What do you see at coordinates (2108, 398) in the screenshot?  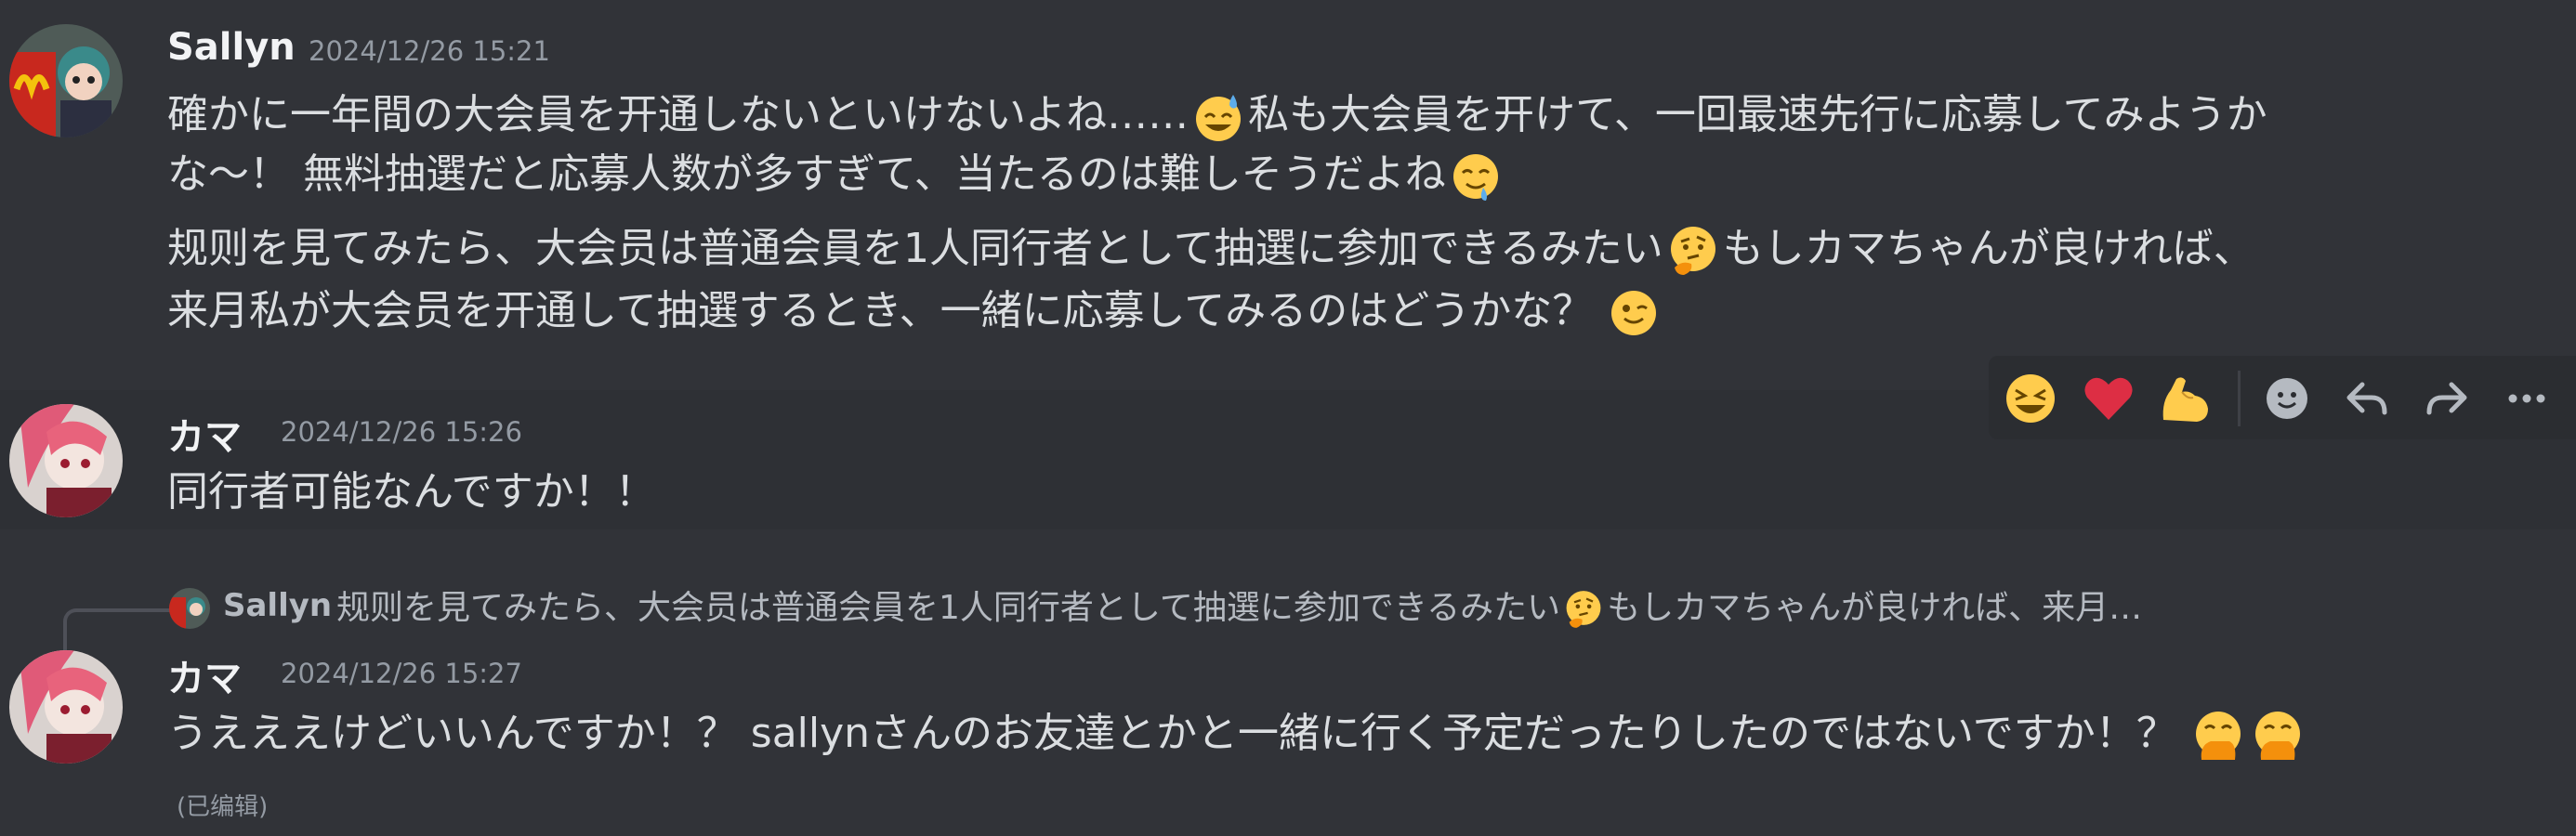 I see `heart-emoji-reaction-button` at bounding box center [2108, 398].